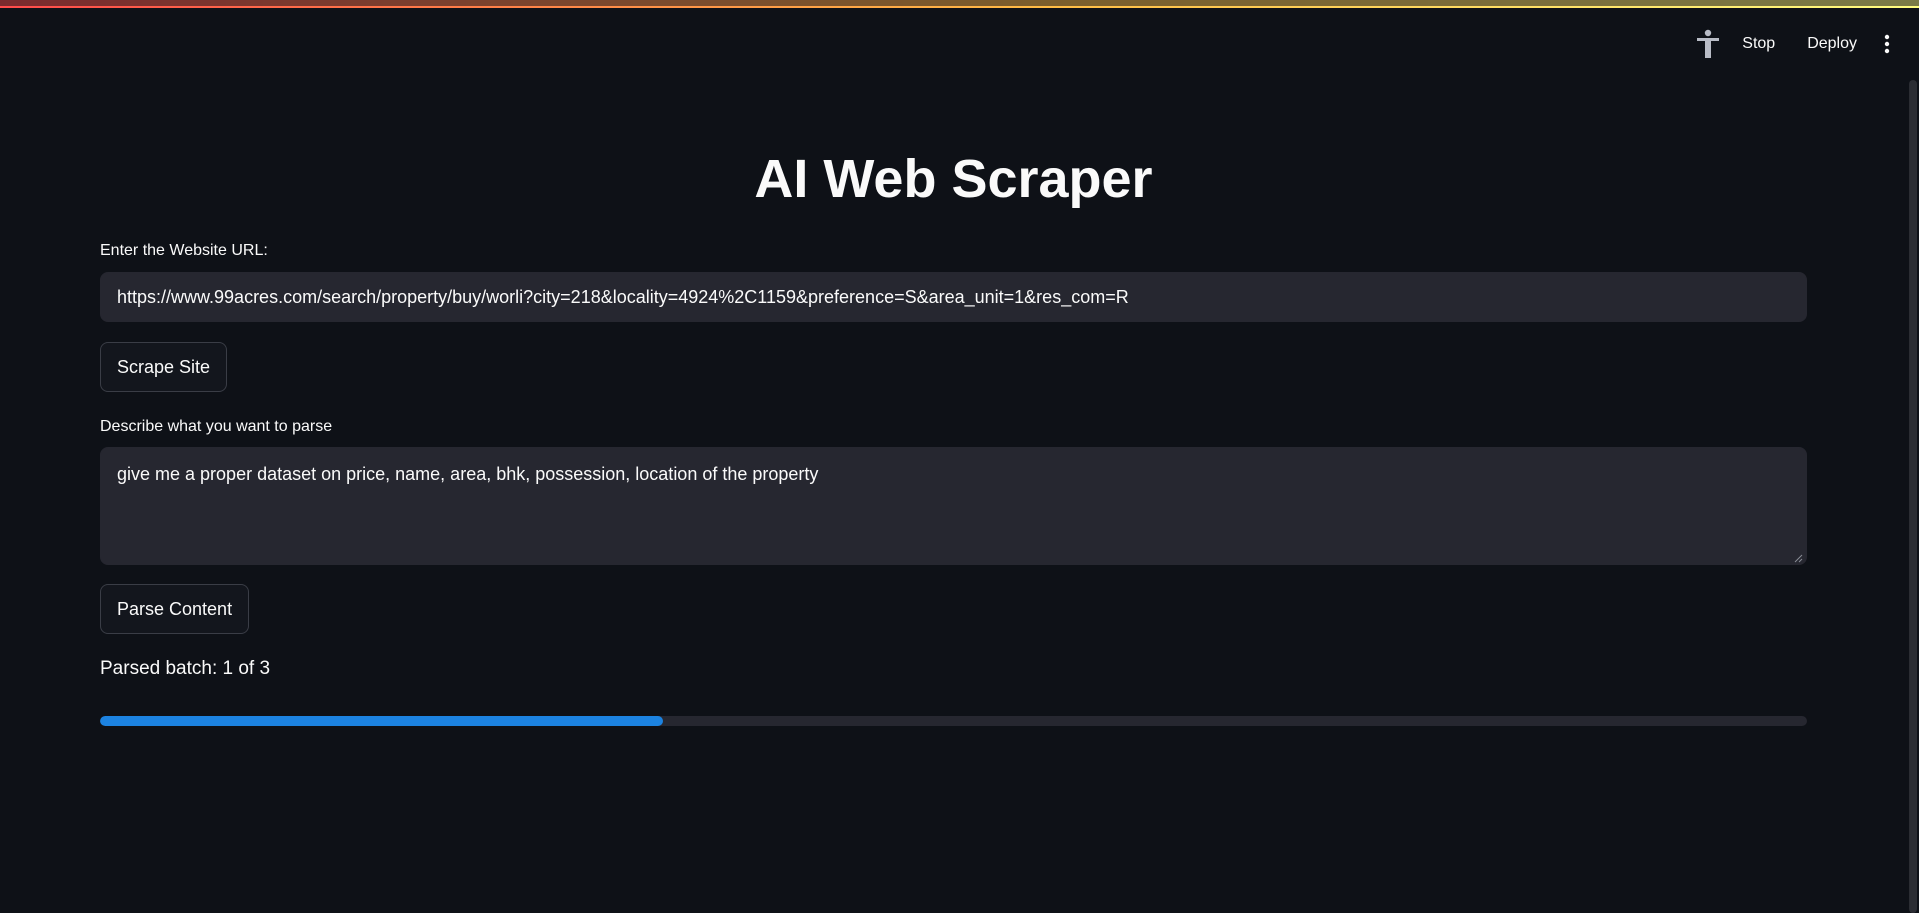 This screenshot has width=1919, height=913. What do you see at coordinates (1708, 44) in the screenshot?
I see `accessibility-icon` at bounding box center [1708, 44].